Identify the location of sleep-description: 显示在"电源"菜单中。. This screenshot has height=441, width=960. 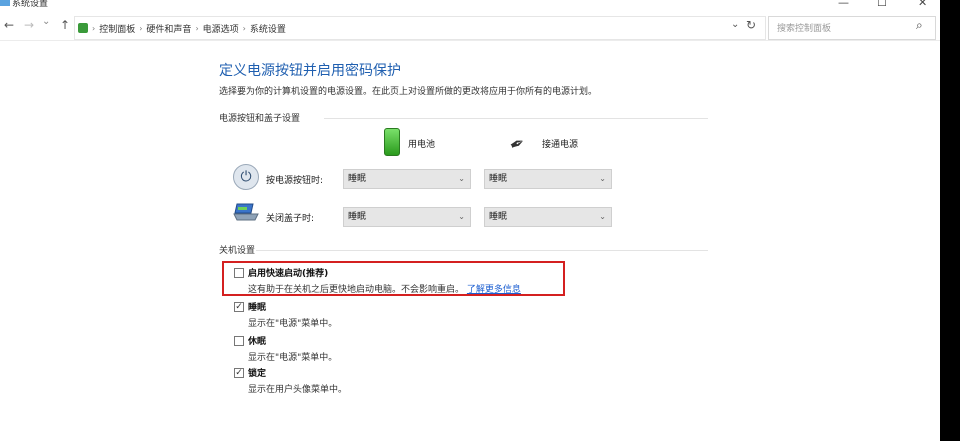
(293, 324).